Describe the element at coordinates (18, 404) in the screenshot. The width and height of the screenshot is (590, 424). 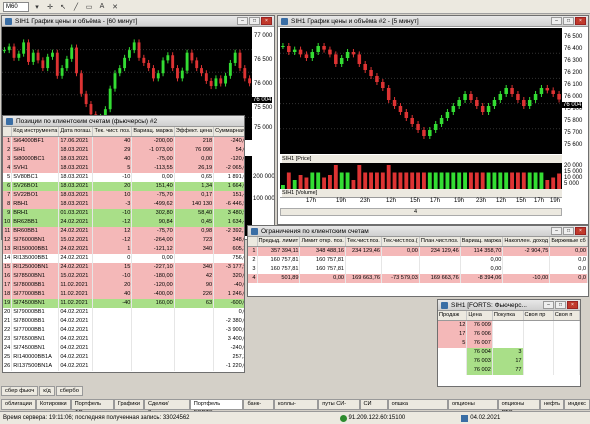
I see `tab-workspace: облигации` at that location.